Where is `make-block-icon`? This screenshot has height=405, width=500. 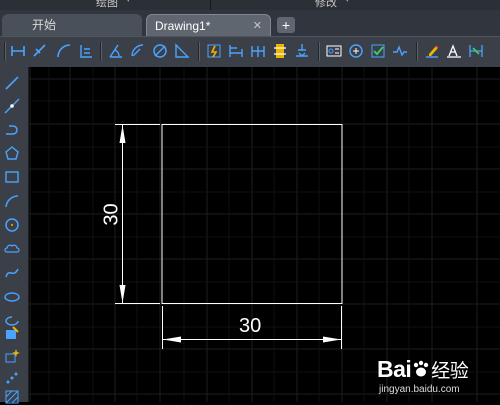 make-block-icon is located at coordinates (12, 356).